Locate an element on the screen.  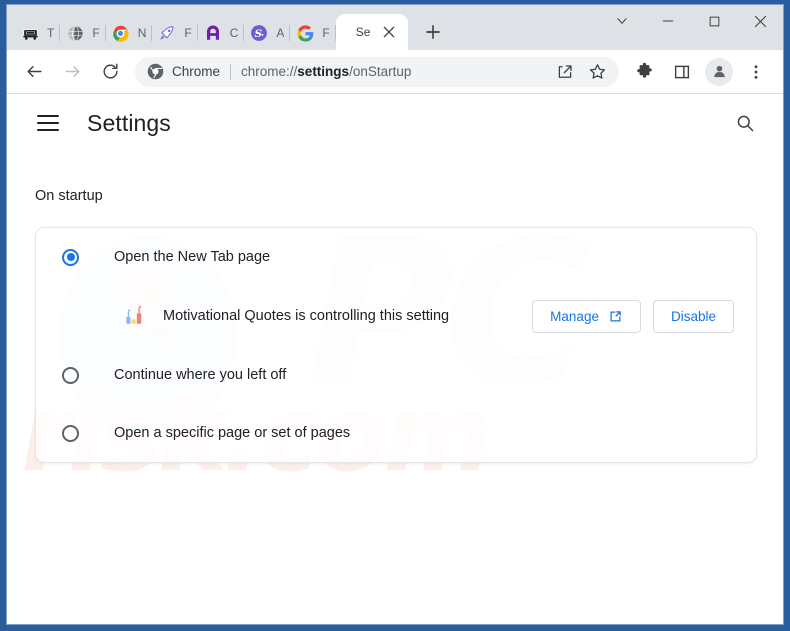
disable-button: Disable is located at coordinates (693, 316).